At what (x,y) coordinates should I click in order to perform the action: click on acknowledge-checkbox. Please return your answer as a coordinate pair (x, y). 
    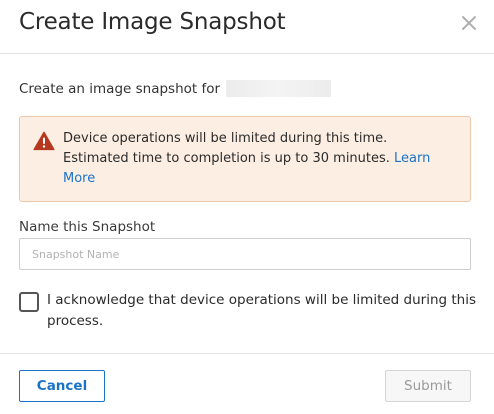
    Looking at the image, I should click on (29, 302).